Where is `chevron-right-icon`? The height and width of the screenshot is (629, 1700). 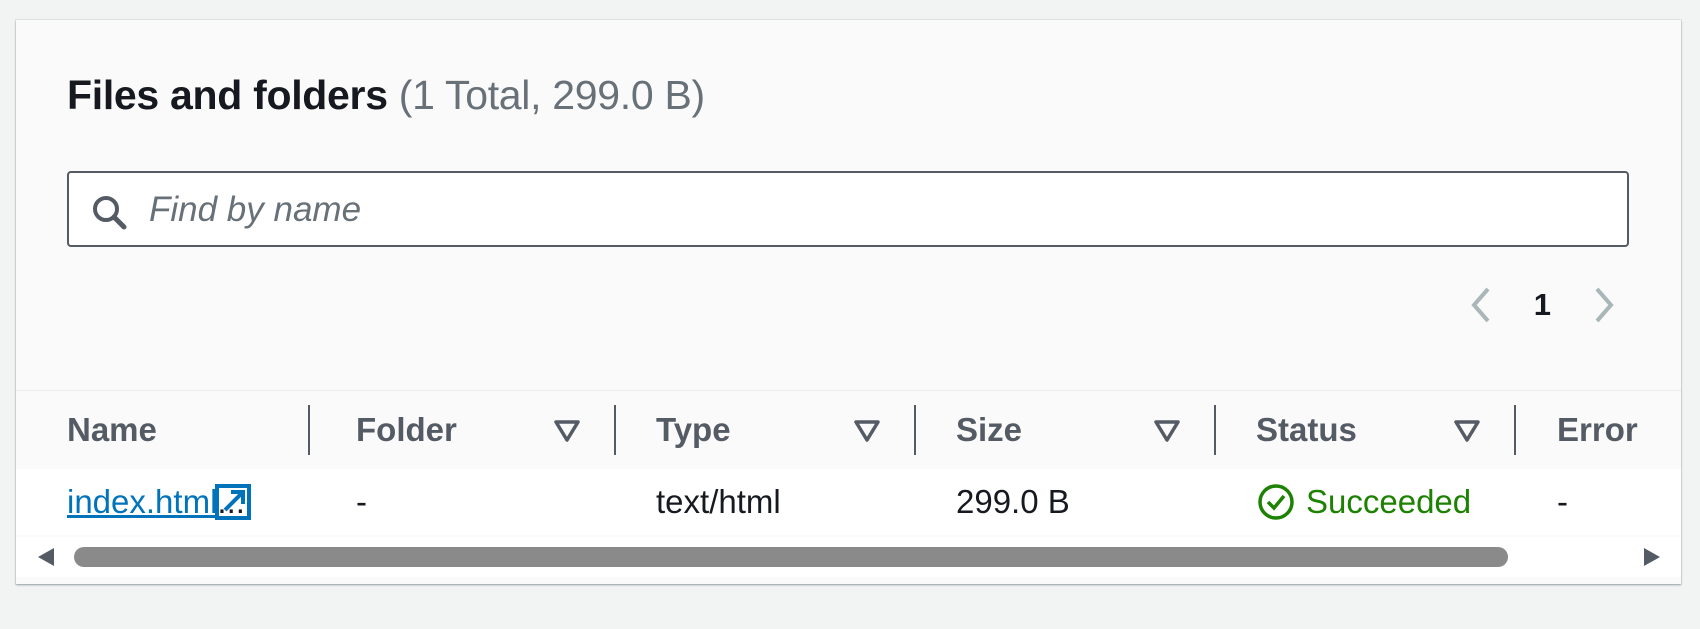 chevron-right-icon is located at coordinates (1604, 305).